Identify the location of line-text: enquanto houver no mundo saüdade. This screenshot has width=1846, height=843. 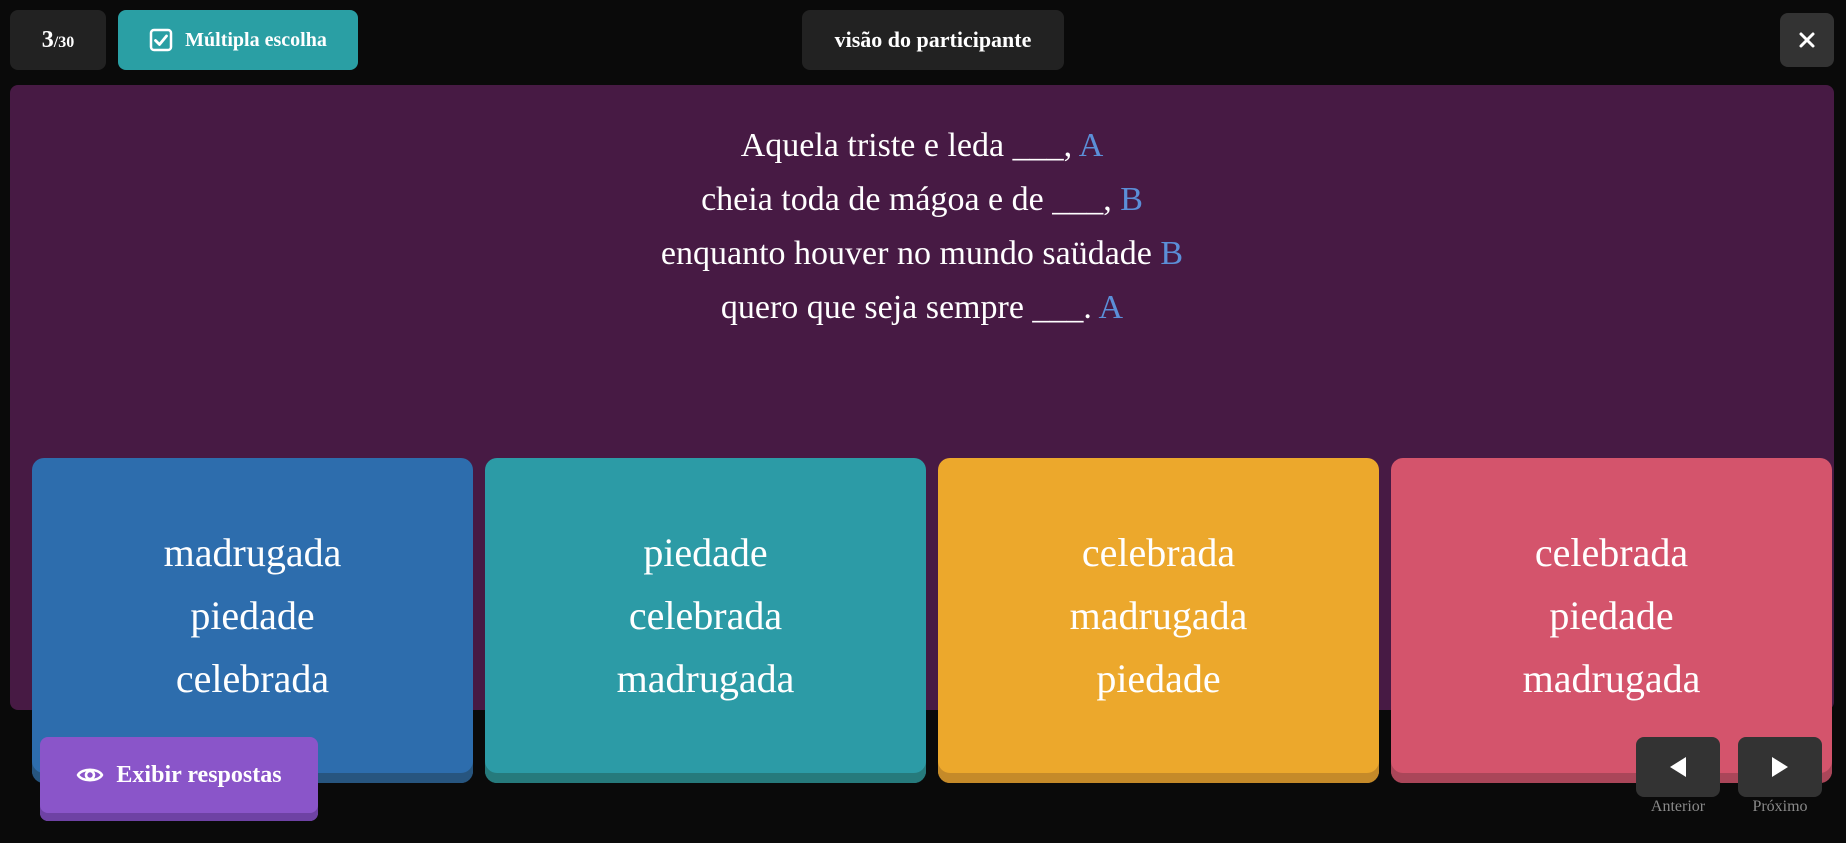
(906, 253).